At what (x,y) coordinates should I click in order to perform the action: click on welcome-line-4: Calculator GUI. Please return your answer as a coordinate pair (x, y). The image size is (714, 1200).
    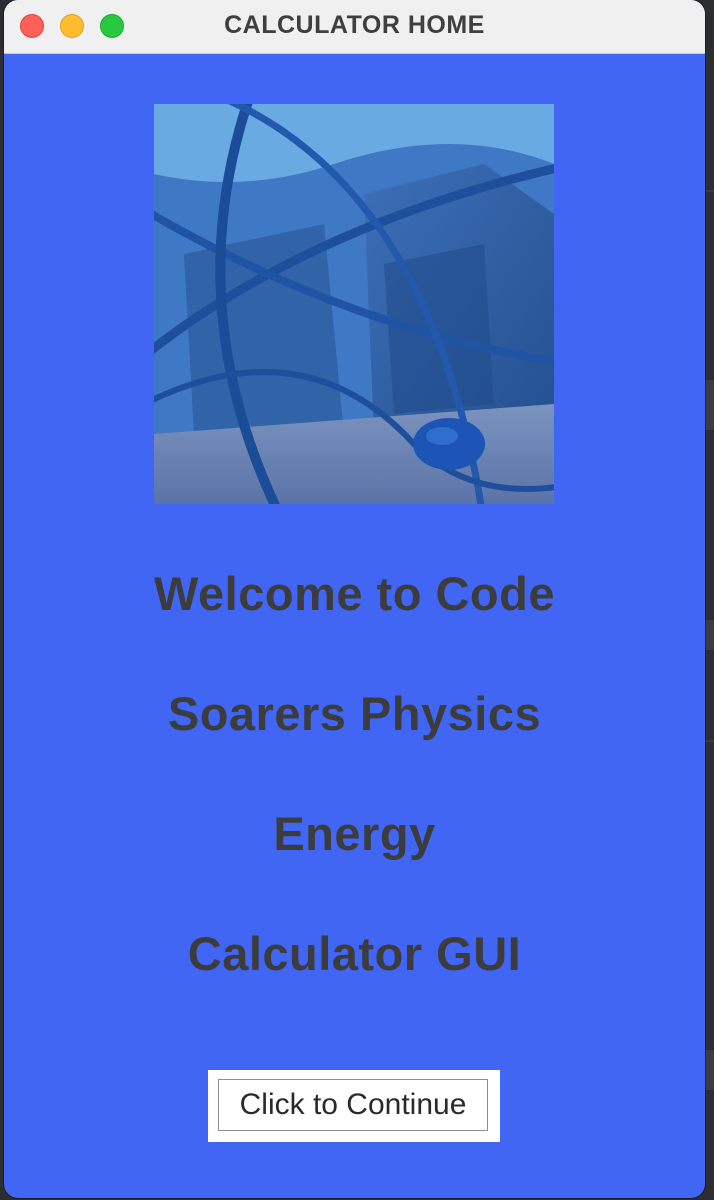
    Looking at the image, I should click on (354, 953).